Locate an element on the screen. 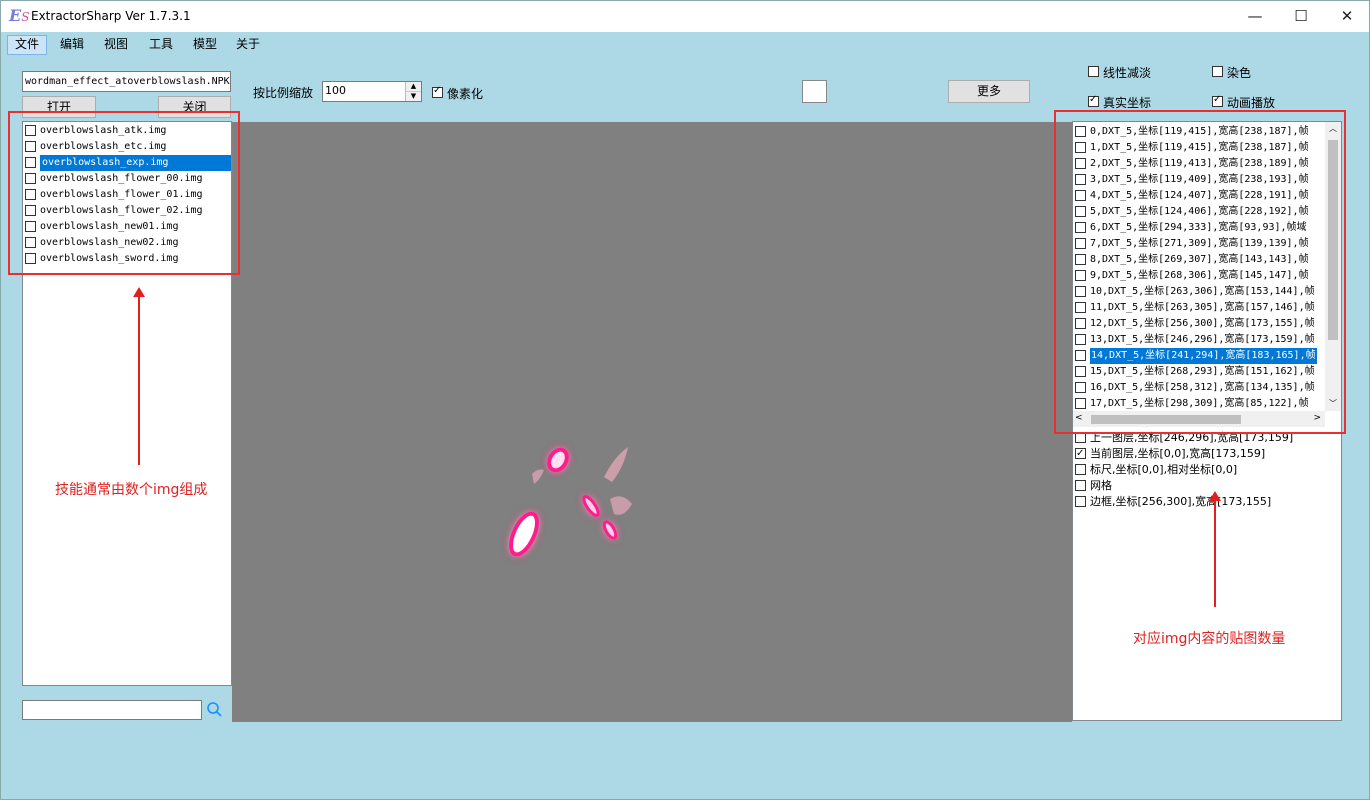  scale-label: 按比例缩放 is located at coordinates (283, 93).